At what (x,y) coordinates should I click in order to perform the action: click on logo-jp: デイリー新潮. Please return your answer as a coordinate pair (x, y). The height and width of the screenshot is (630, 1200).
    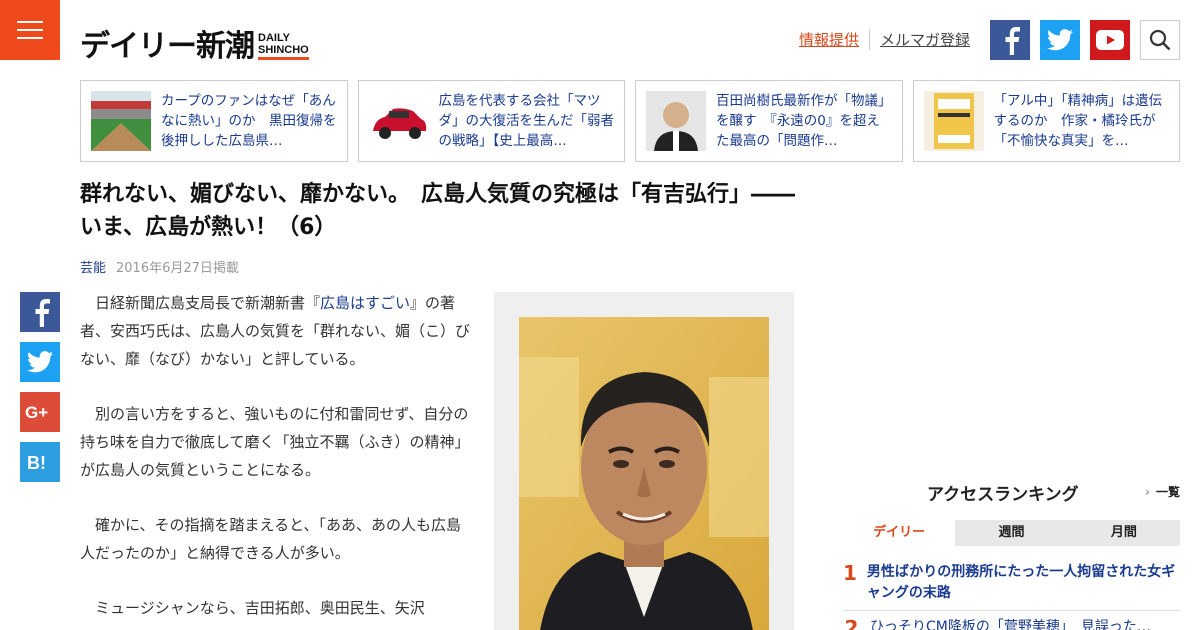
    Looking at the image, I should click on (167, 46).